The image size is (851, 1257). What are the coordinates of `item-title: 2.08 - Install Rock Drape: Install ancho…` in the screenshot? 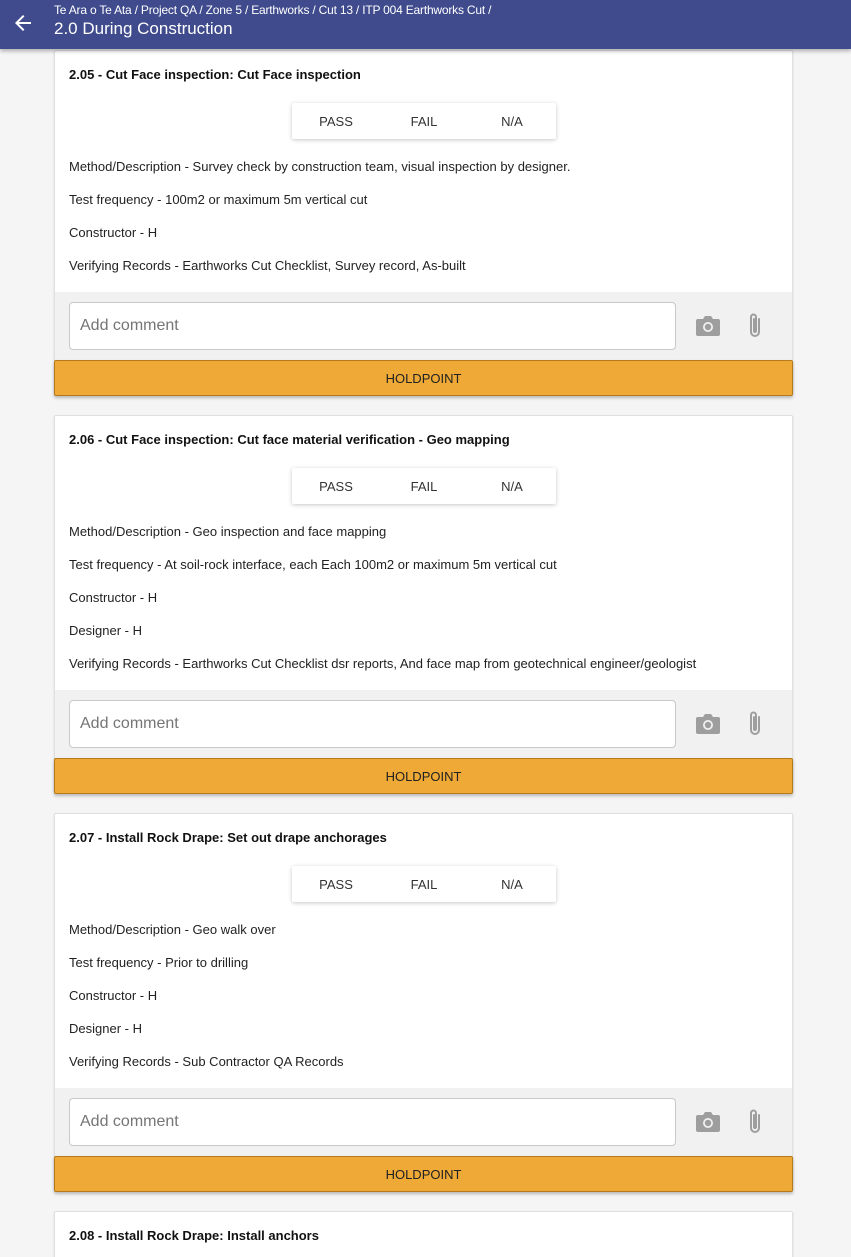 It's located at (194, 1235).